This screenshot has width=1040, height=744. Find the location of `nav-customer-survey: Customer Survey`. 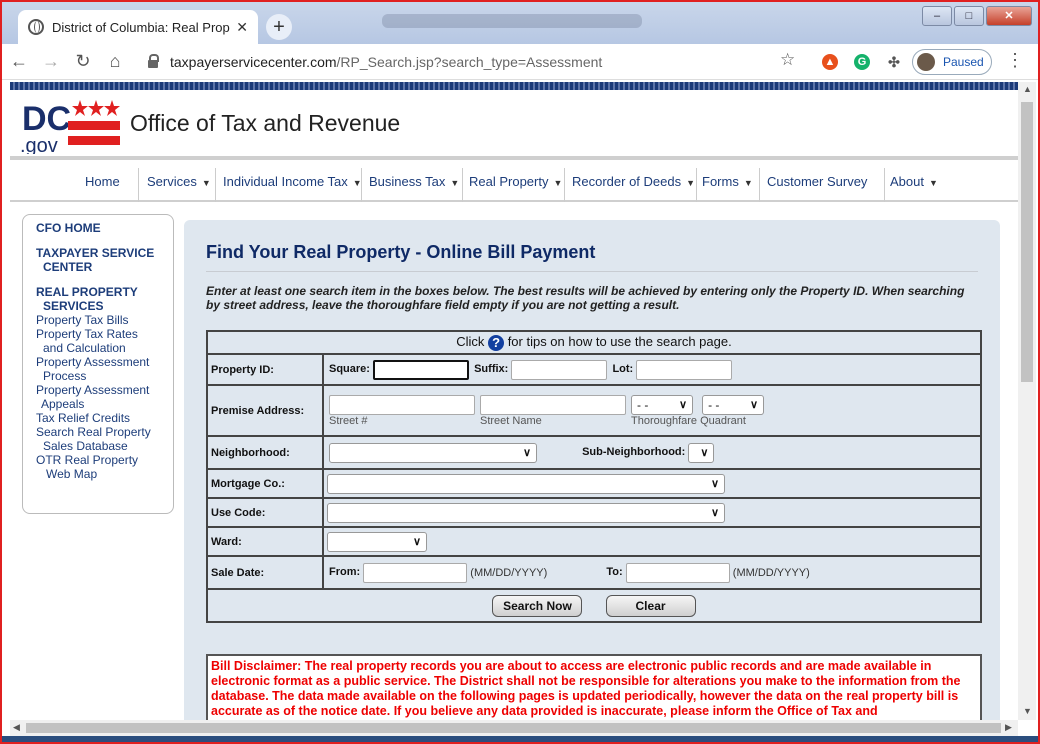

nav-customer-survey: Customer Survey is located at coordinates (817, 181).